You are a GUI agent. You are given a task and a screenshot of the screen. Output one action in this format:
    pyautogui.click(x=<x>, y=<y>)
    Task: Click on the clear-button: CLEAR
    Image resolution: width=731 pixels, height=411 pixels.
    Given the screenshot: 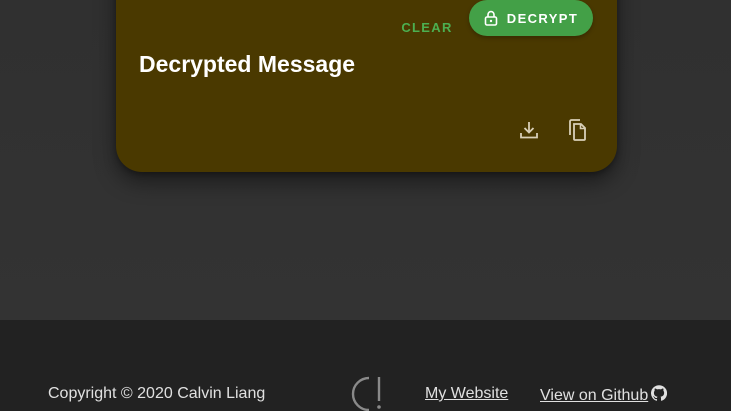 What is the action you would take?
    pyautogui.click(x=427, y=28)
    